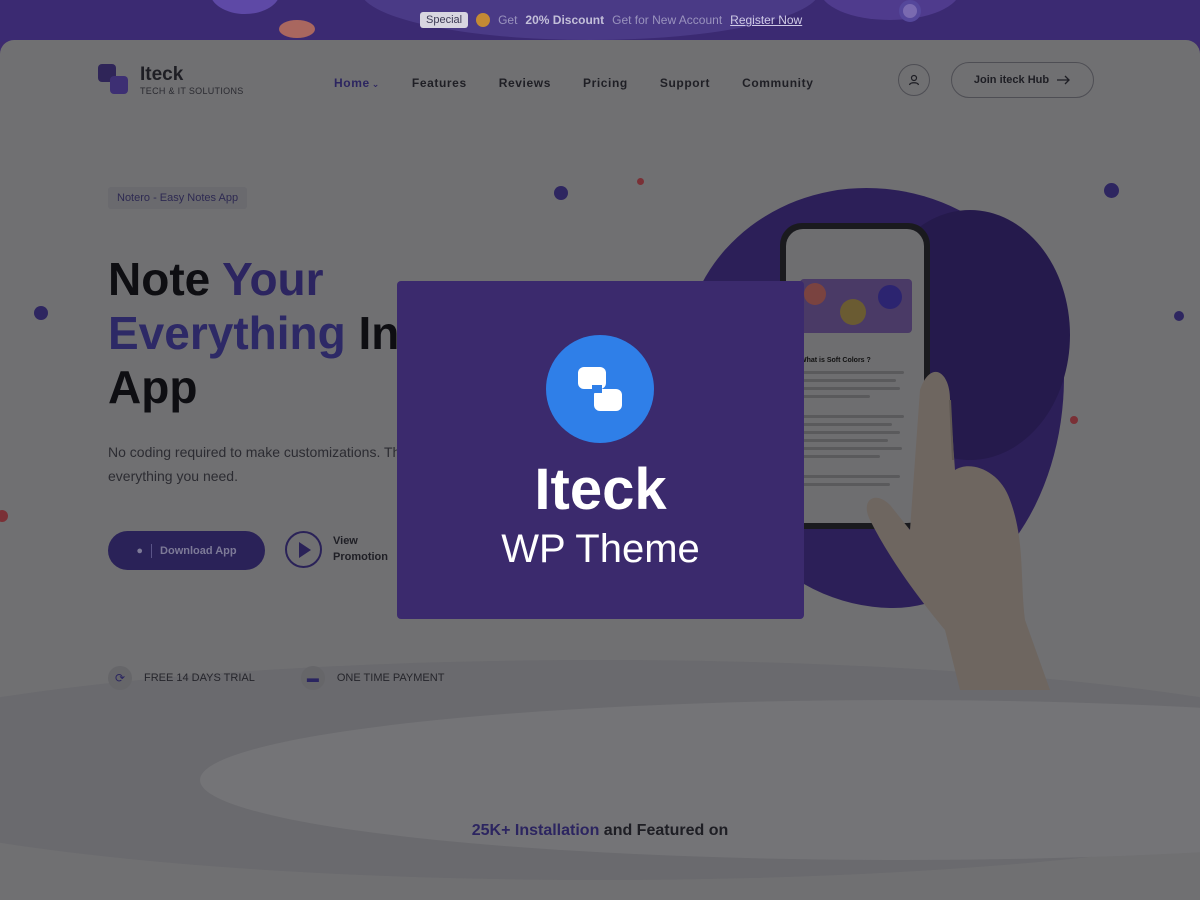 This screenshot has height=900, width=1200. What do you see at coordinates (372, 678) in the screenshot?
I see `feature-item: ▬ ONE TIME PAYMENT` at bounding box center [372, 678].